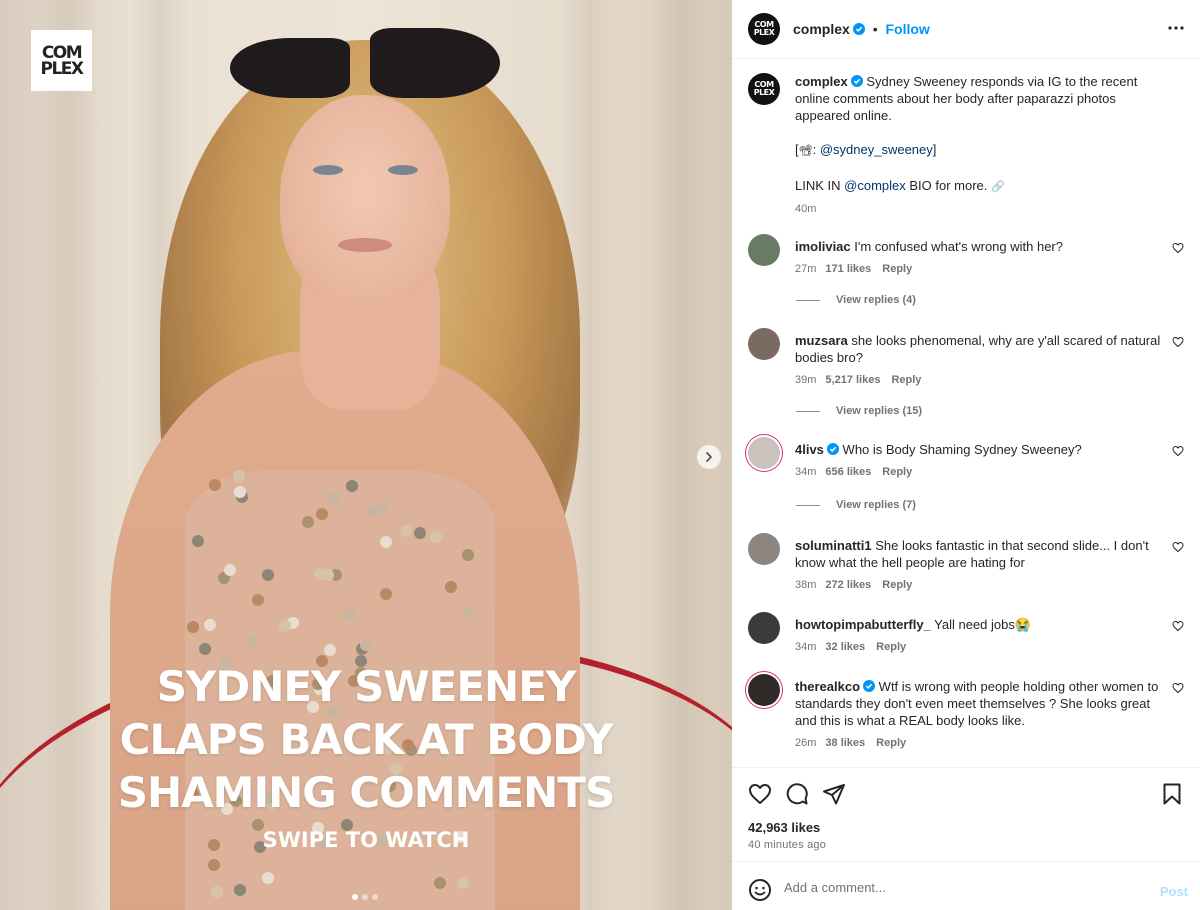  Describe the element at coordinates (833, 545) in the screenshot. I see `comment-username: soluminatti1` at that location.